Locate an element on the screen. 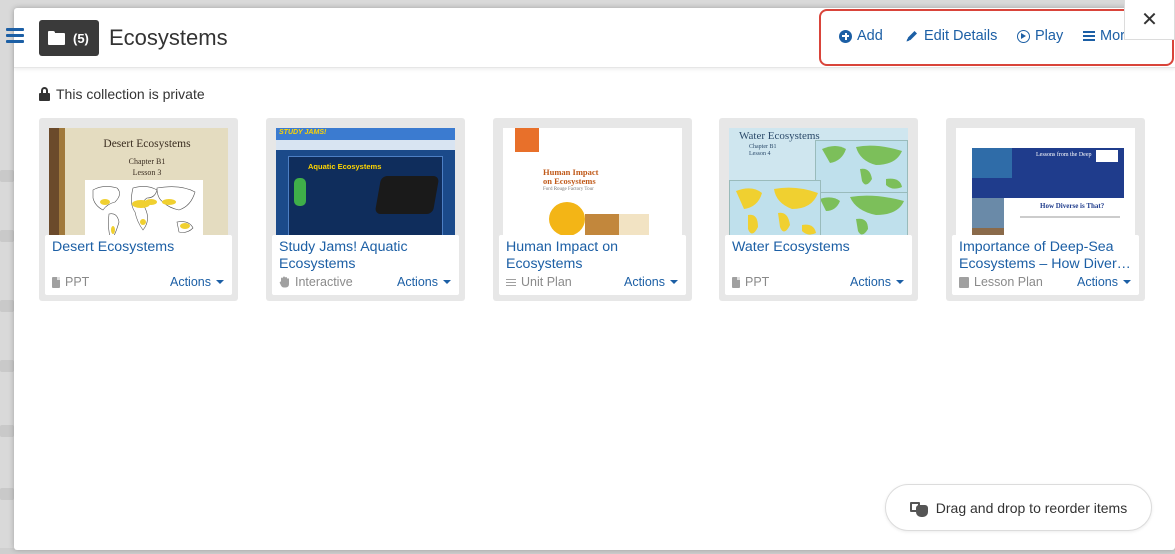  play-button: Play is located at coordinates (1040, 36).